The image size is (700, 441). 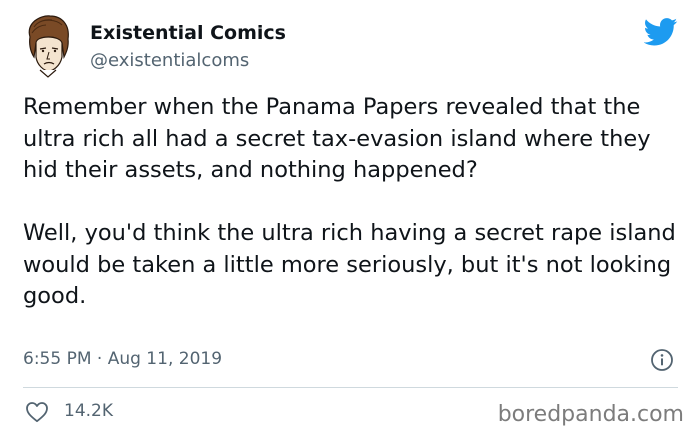 What do you see at coordinates (122, 359) in the screenshot?
I see `tweet-timestamp: 6:55 PM · Aug 11, 2019` at bounding box center [122, 359].